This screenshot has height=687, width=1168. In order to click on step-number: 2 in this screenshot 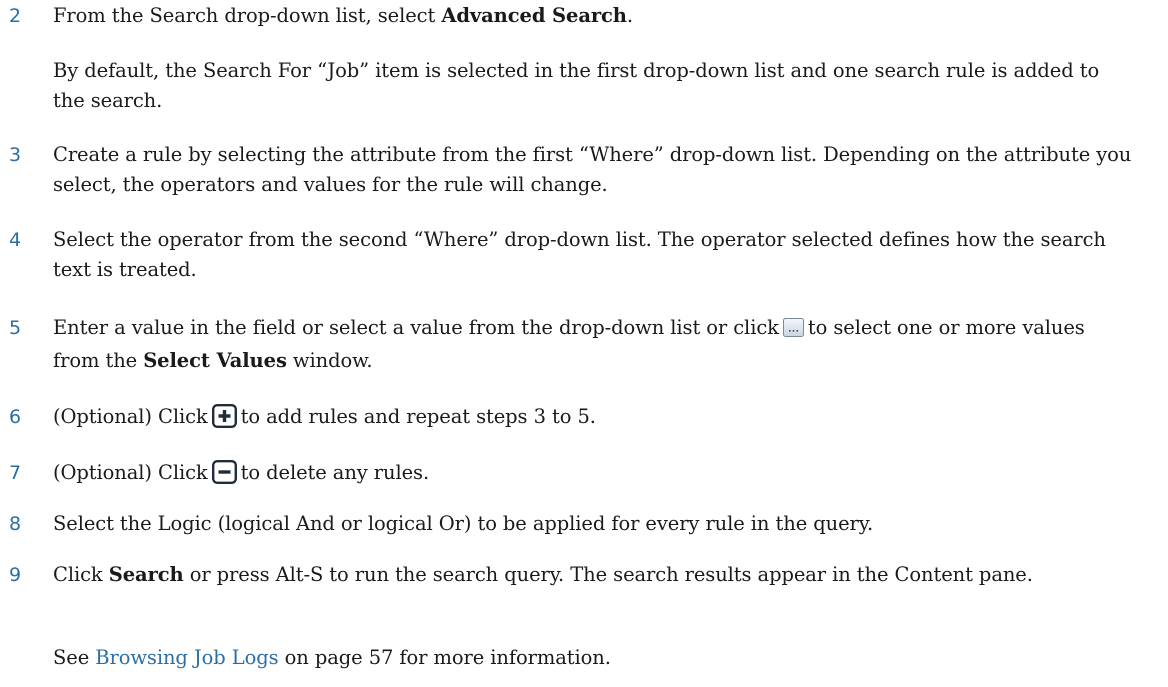, I will do `click(15, 16)`.